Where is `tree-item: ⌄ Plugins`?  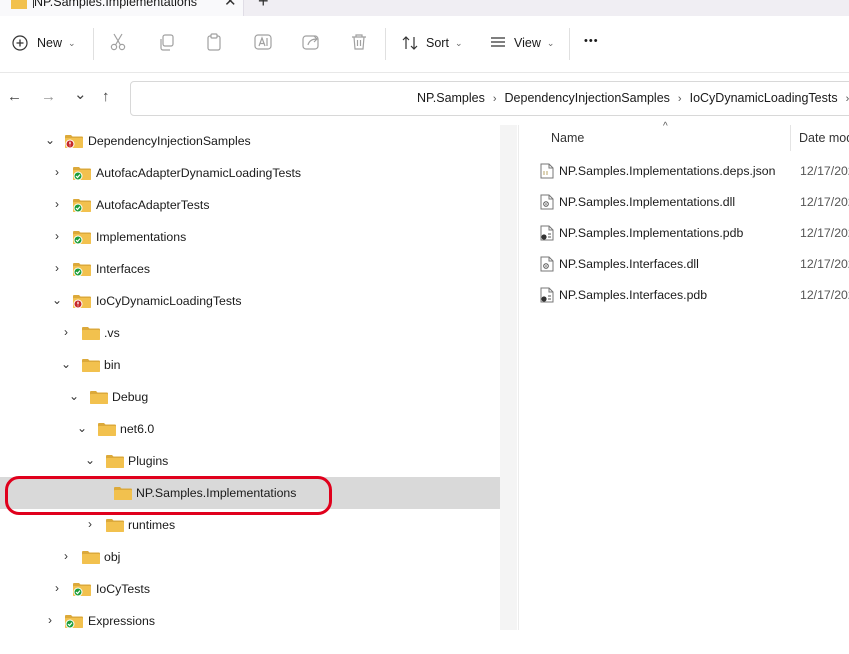 tree-item: ⌄ Plugins is located at coordinates (250, 461).